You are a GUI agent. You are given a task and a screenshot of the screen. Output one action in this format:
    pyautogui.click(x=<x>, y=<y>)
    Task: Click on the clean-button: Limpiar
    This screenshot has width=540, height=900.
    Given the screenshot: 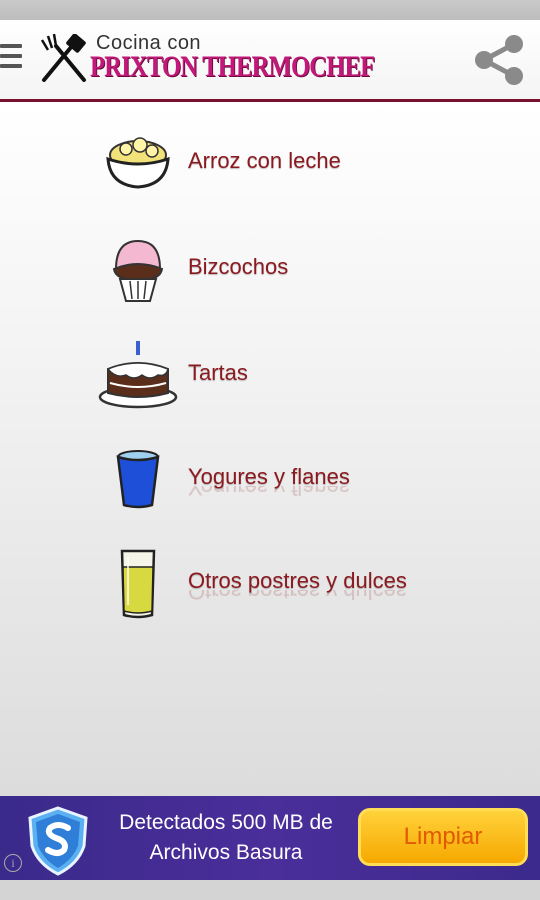 What is the action you would take?
    pyautogui.click(x=443, y=837)
    